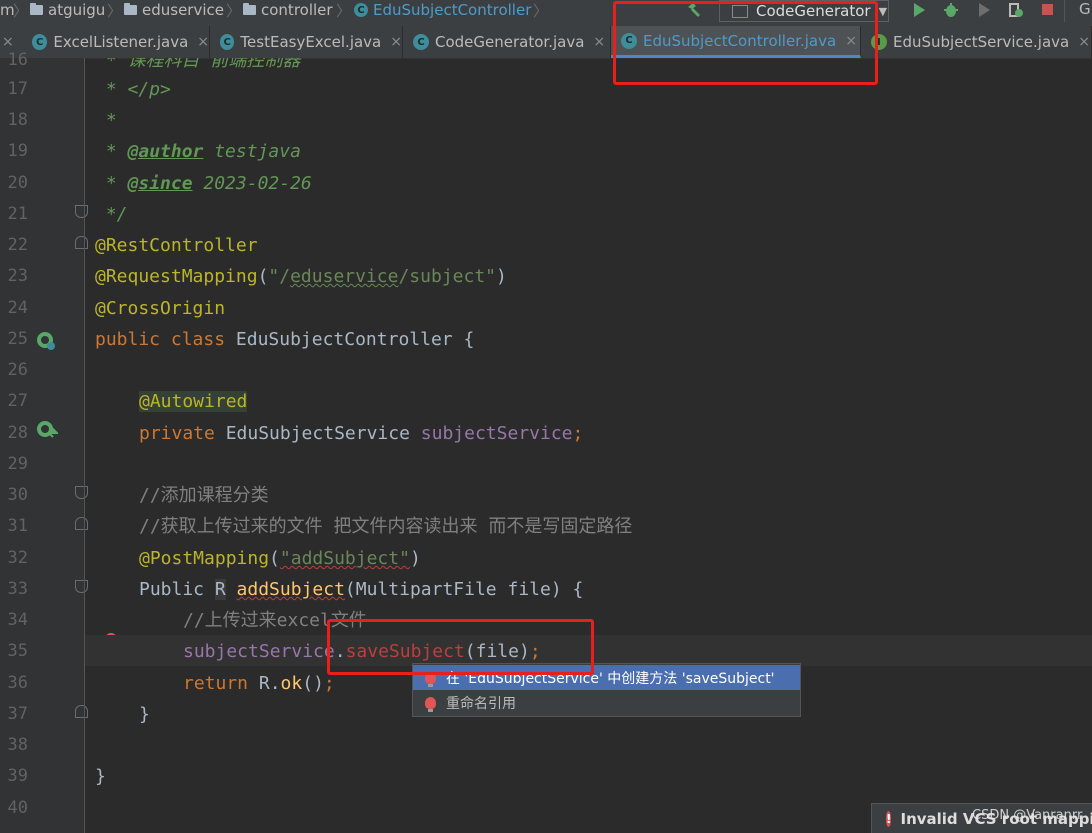 This screenshot has width=1092, height=833. Describe the element at coordinates (269, 683) in the screenshot. I see `class-ref: R.` at that location.